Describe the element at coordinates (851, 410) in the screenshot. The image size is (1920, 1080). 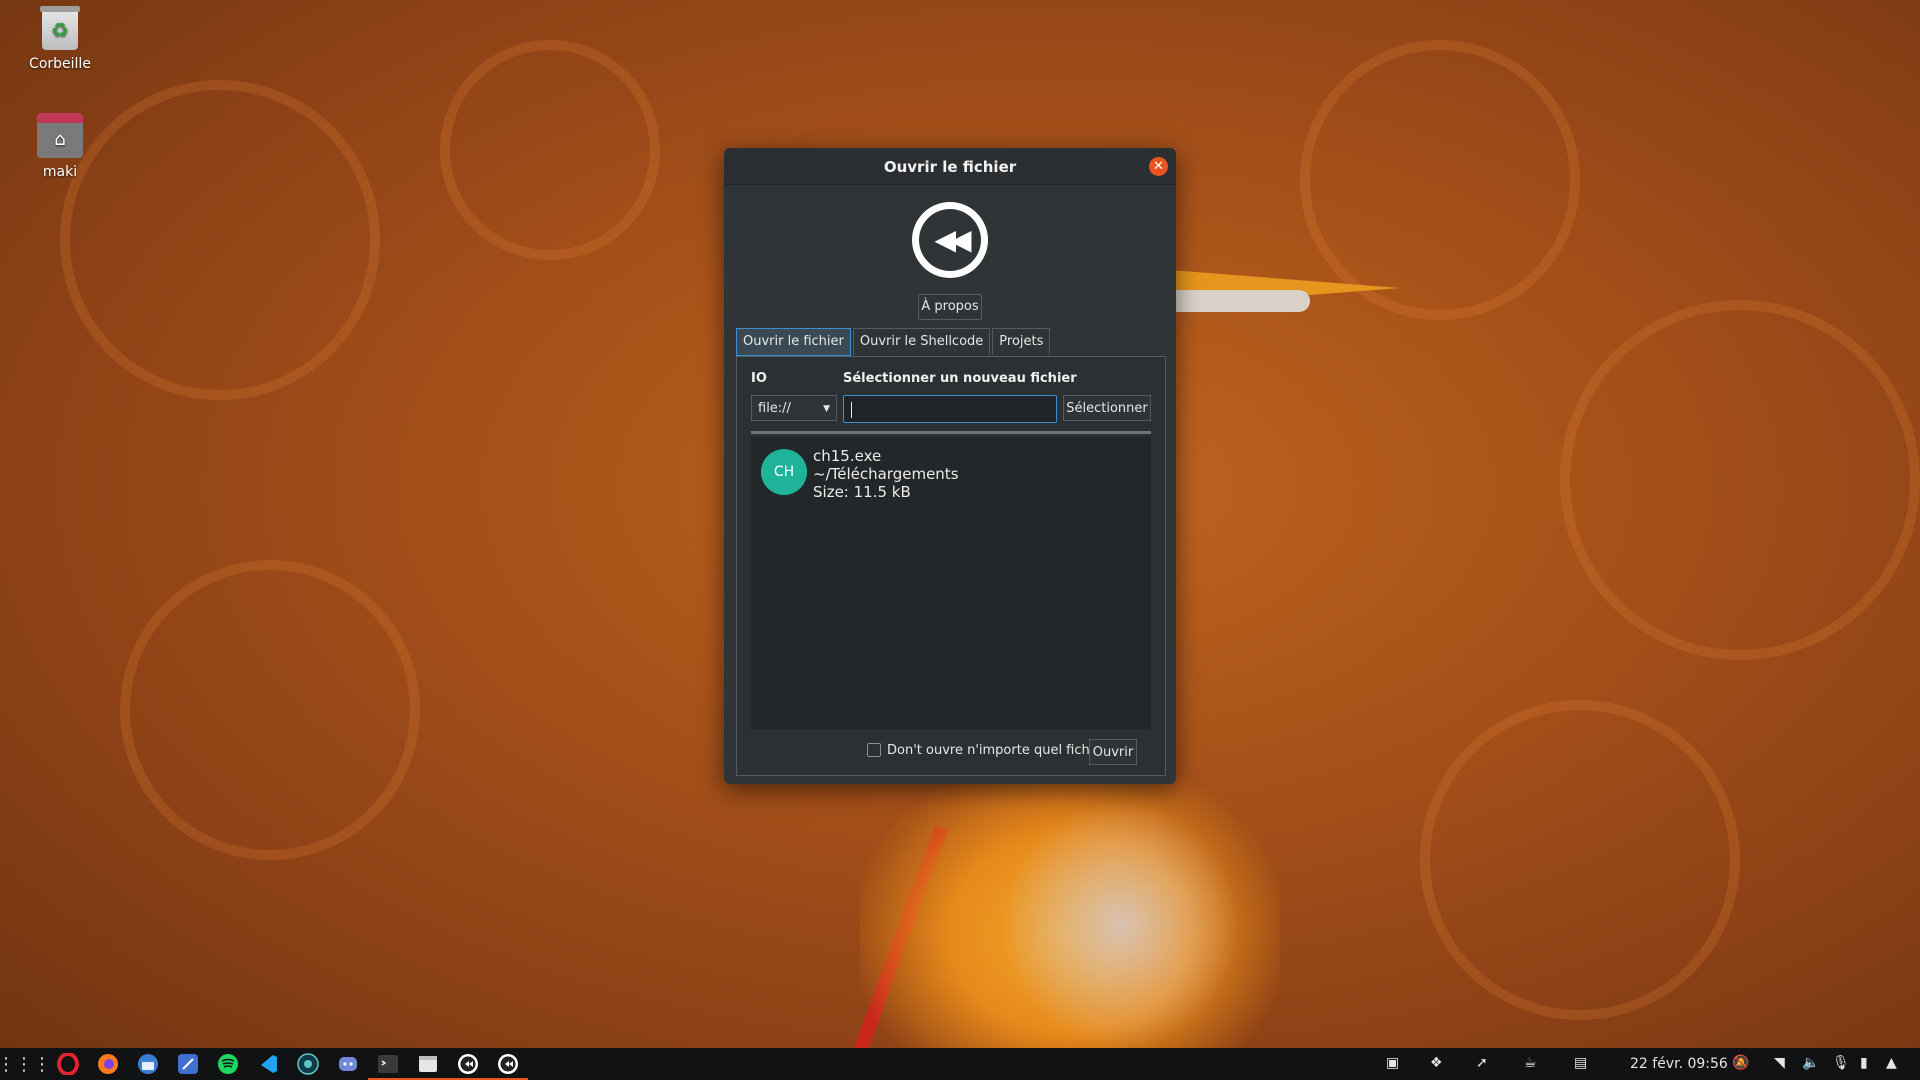
I see `text-cursor` at that location.